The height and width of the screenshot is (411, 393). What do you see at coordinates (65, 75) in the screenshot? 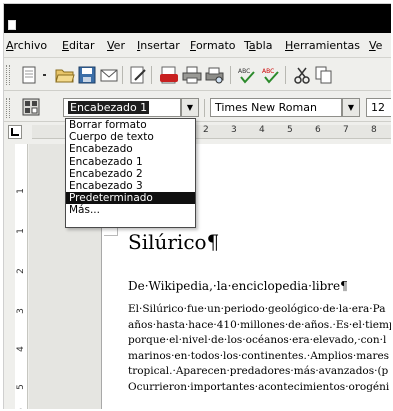
I see `open-folder-icon` at bounding box center [65, 75].